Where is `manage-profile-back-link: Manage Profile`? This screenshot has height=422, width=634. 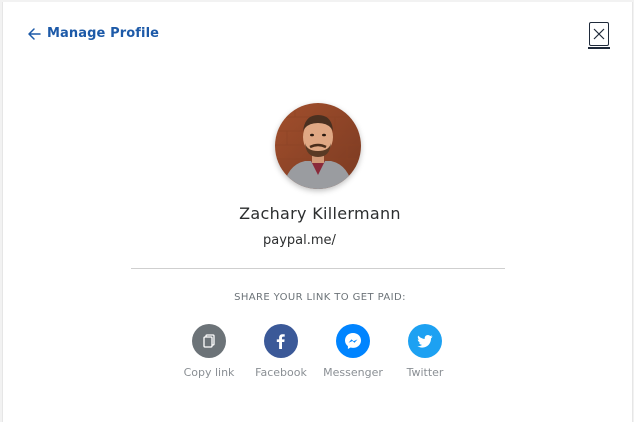 manage-profile-back-link: Manage Profile is located at coordinates (93, 33).